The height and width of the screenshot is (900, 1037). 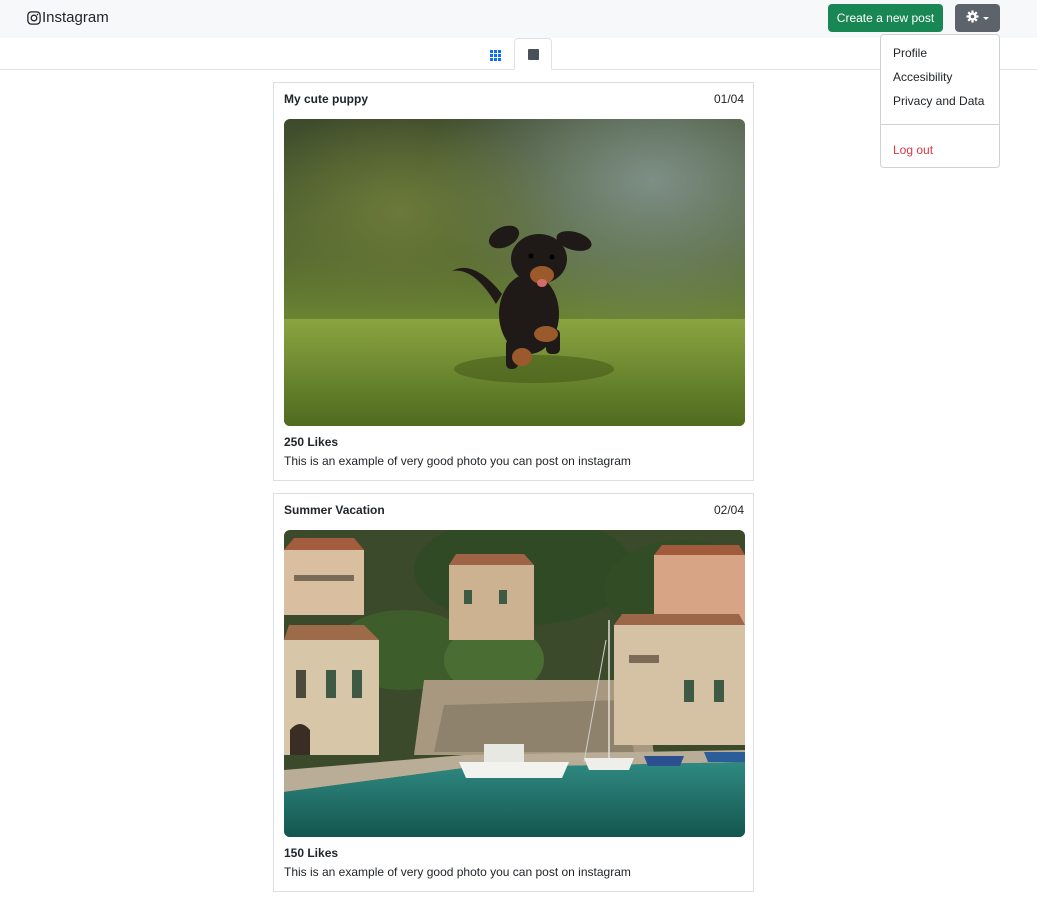 What do you see at coordinates (972, 18) in the screenshot?
I see `gear-icon` at bounding box center [972, 18].